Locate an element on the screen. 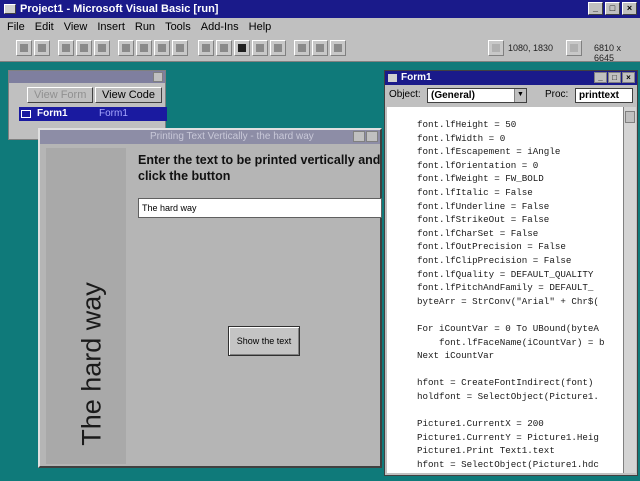  app-icon is located at coordinates (10, 9).